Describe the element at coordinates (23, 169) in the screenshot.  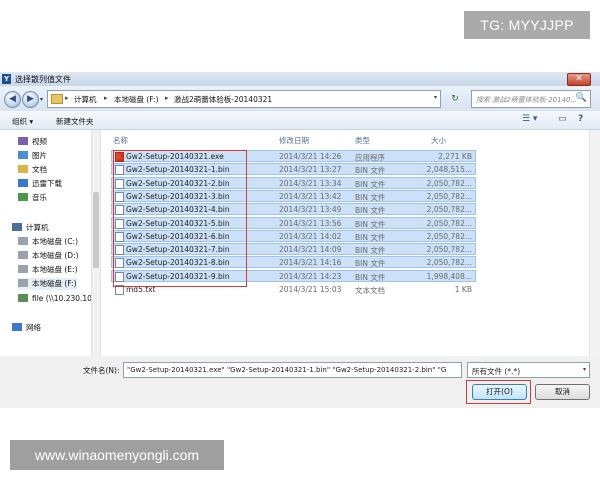
I see `document-icon` at that location.